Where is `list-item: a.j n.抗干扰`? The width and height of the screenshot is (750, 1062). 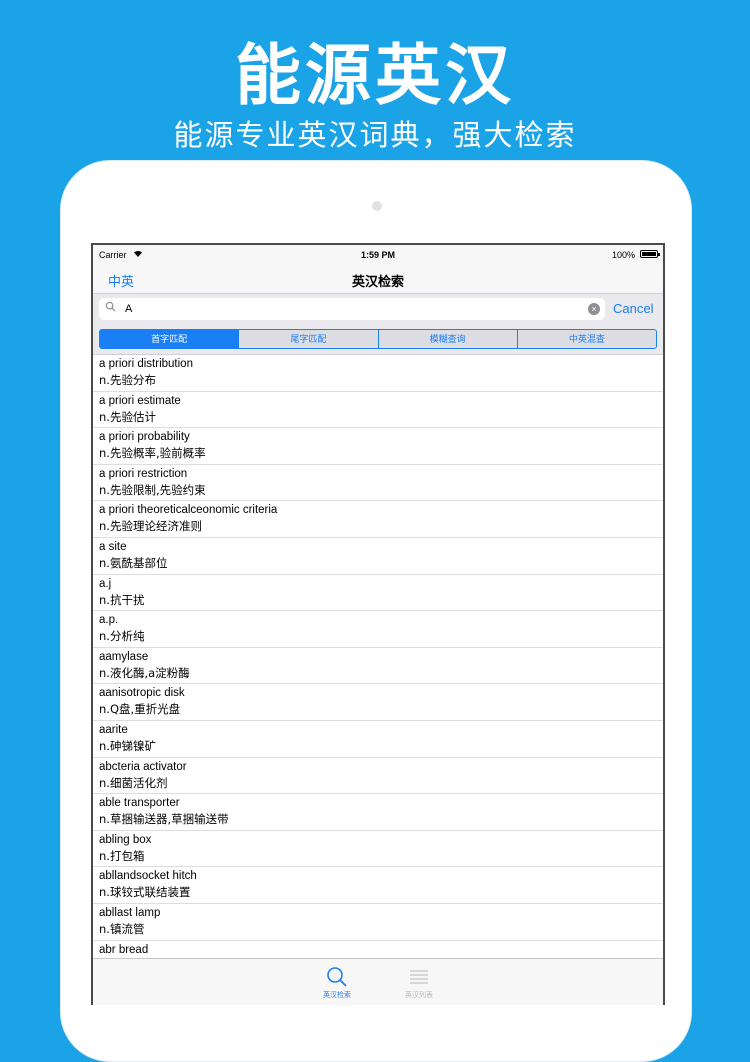
list-item: a.j n.抗干扰 is located at coordinates (378, 593).